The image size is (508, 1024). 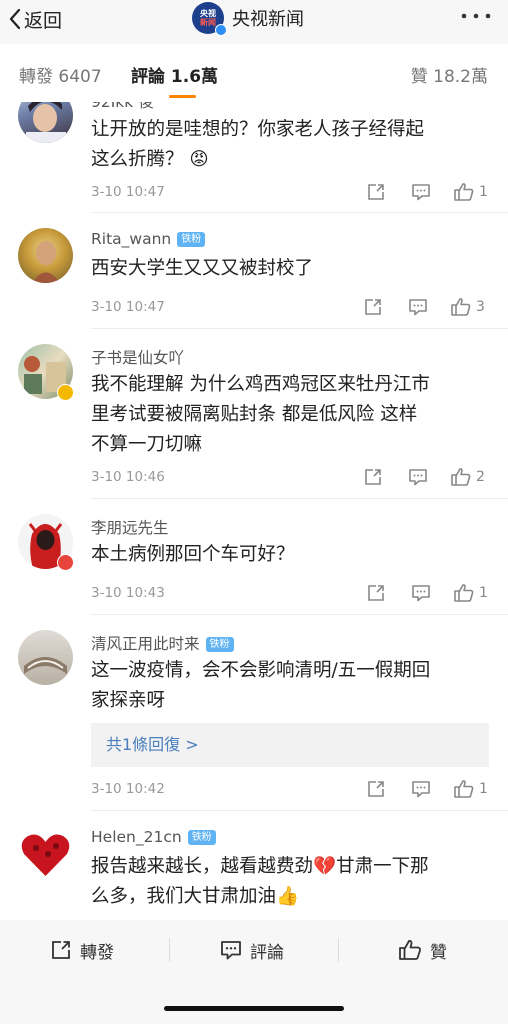 I want to click on comment-button: 評論, so click(x=252, y=950).